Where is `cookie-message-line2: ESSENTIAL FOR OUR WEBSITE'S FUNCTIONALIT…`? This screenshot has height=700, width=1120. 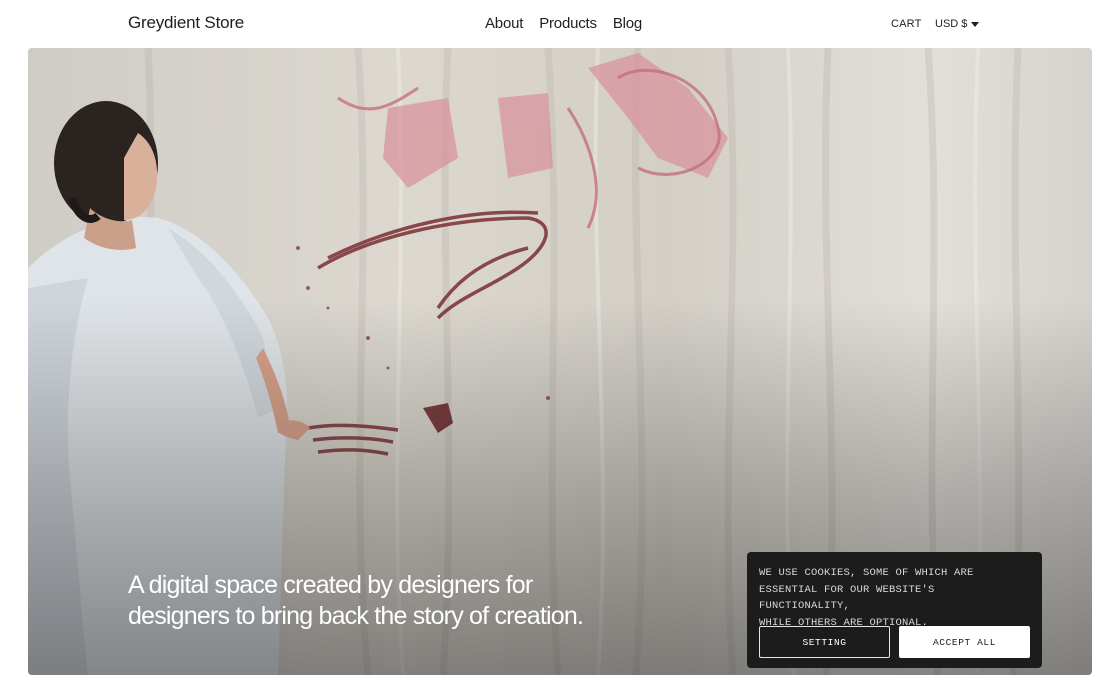
cookie-message-line2: ESSENTIAL FOR OUR WEBSITE'S FUNCTIONALIT… is located at coordinates (847, 598).